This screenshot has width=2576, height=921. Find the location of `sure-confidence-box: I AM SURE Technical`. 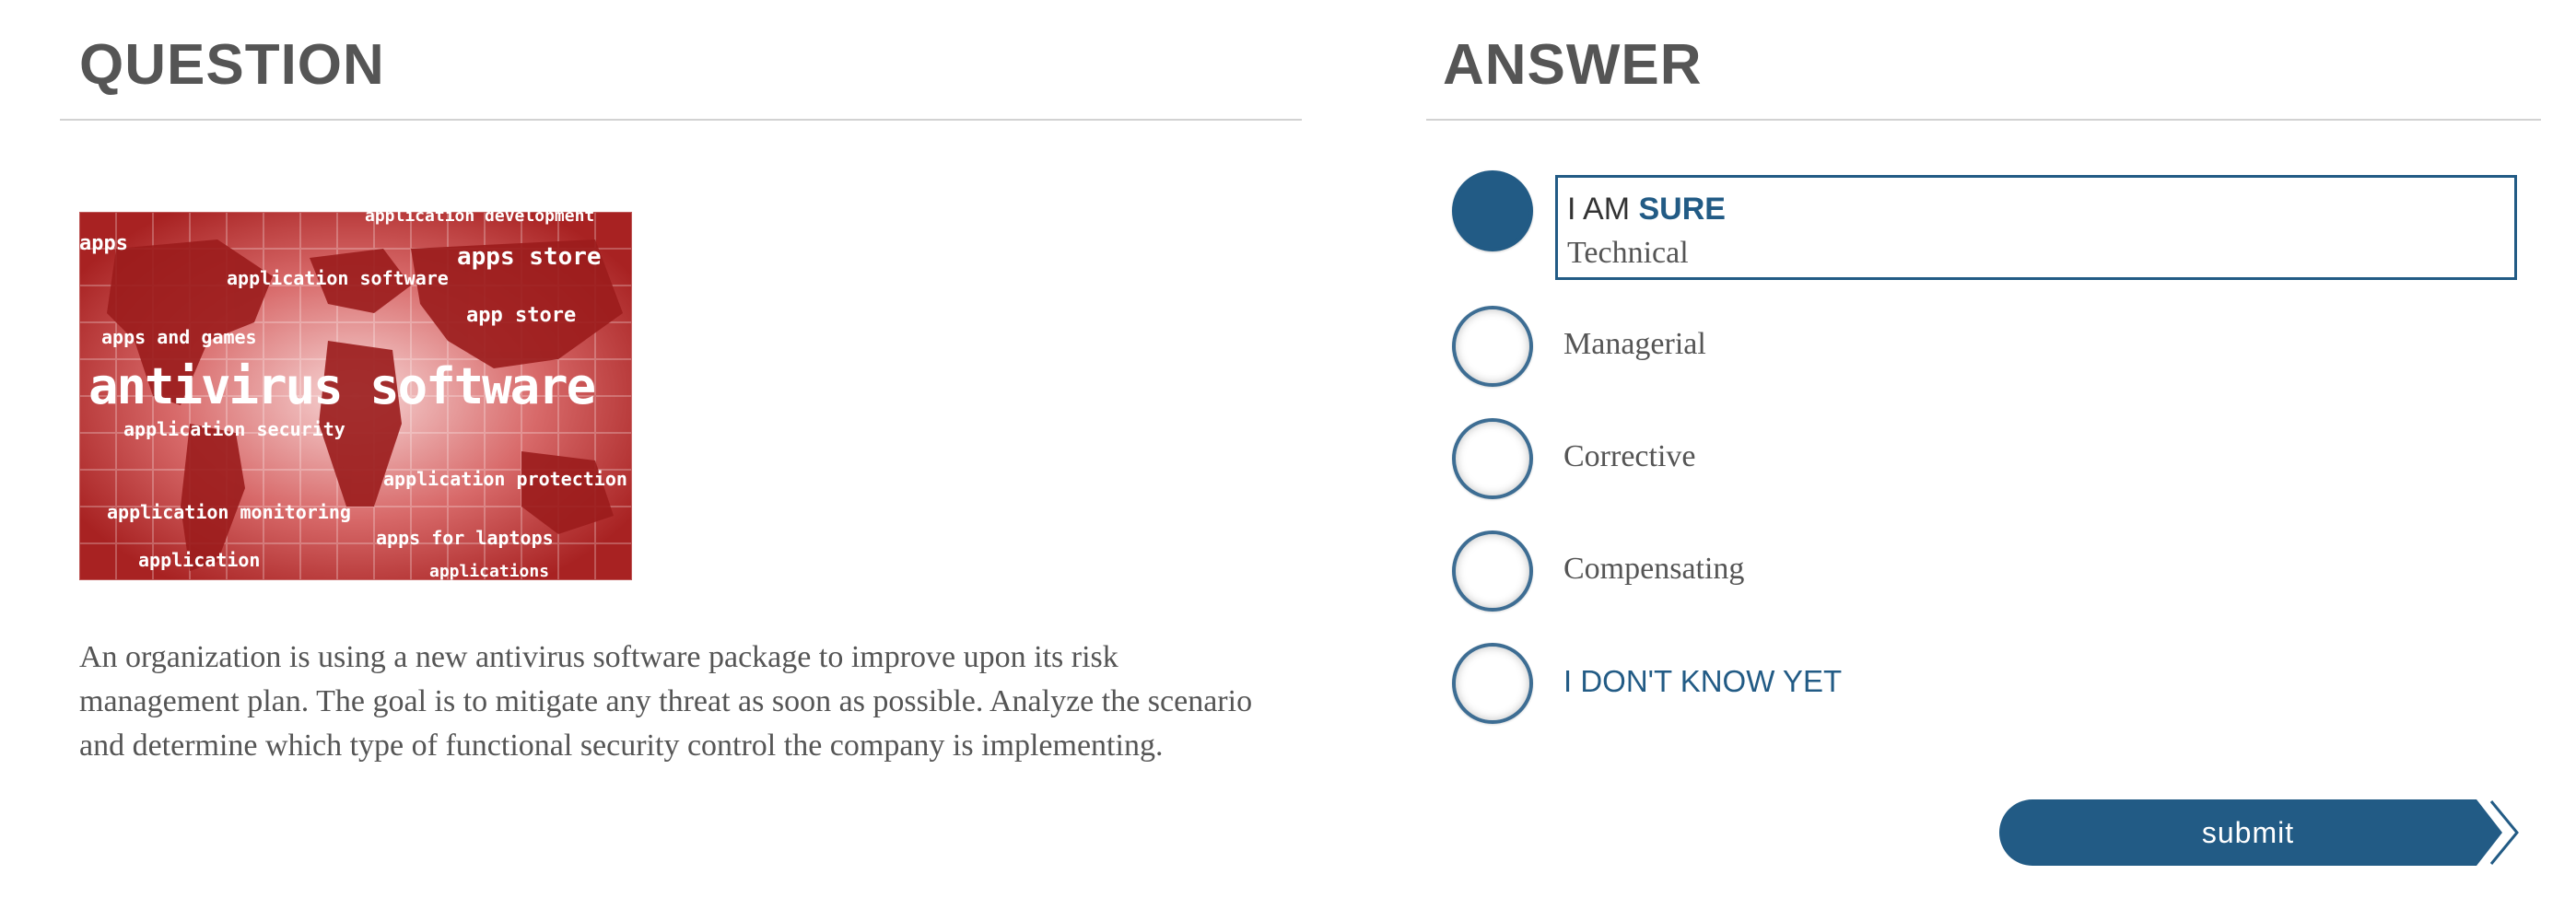

sure-confidence-box: I AM SURE Technical is located at coordinates (2036, 228).